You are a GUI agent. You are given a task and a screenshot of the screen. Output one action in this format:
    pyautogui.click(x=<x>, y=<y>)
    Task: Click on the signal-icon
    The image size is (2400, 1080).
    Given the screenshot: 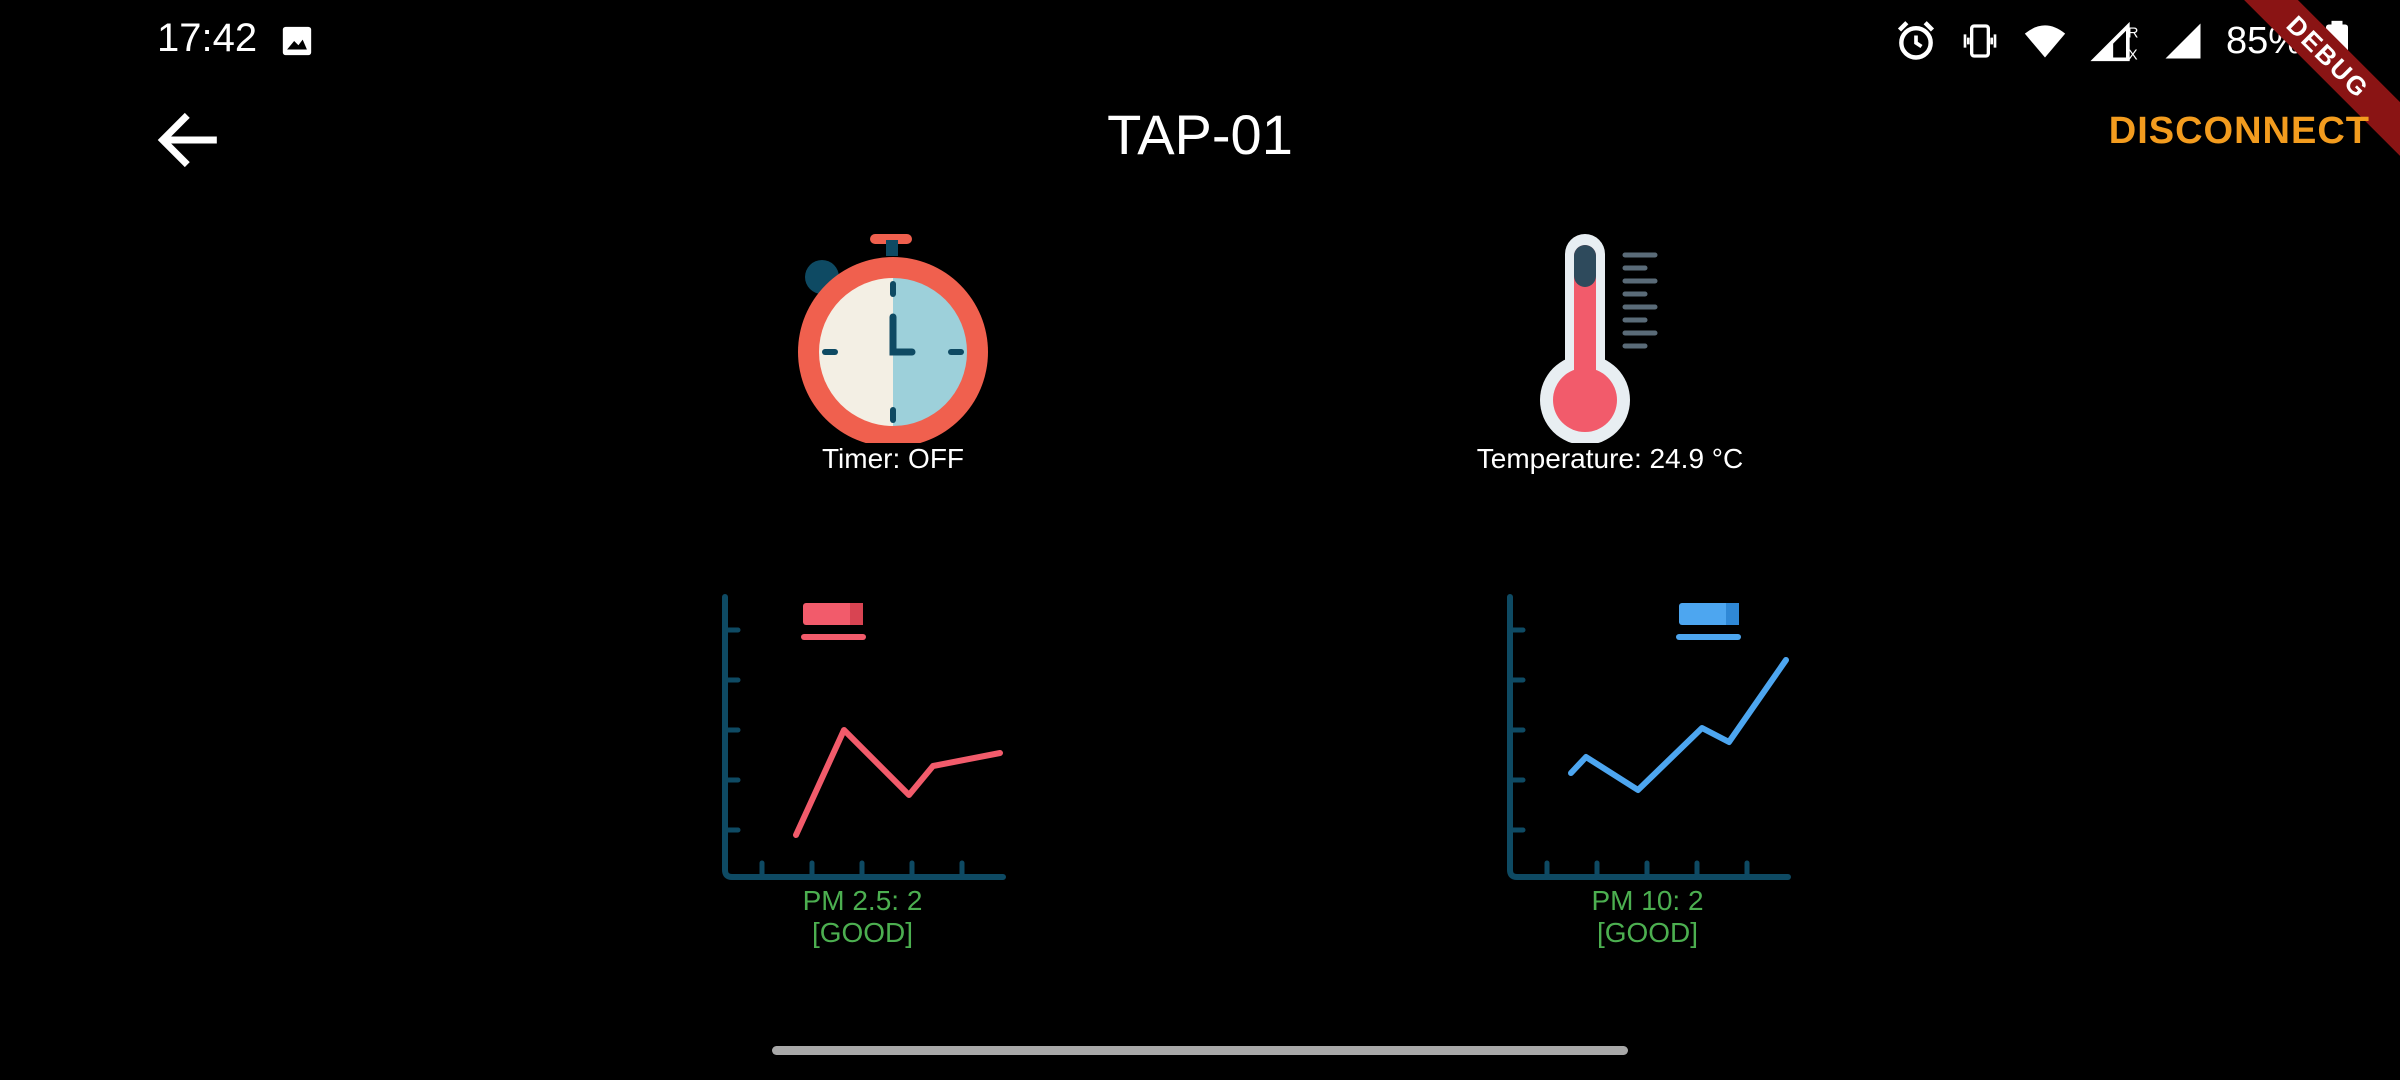 What is the action you would take?
    pyautogui.click(x=2183, y=41)
    